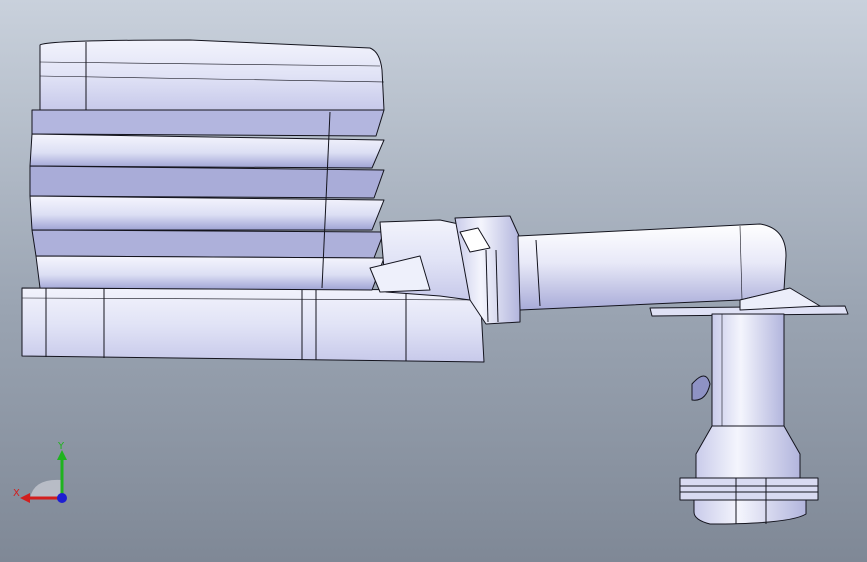  What do you see at coordinates (46, 488) in the screenshot?
I see `triad-plane` at bounding box center [46, 488].